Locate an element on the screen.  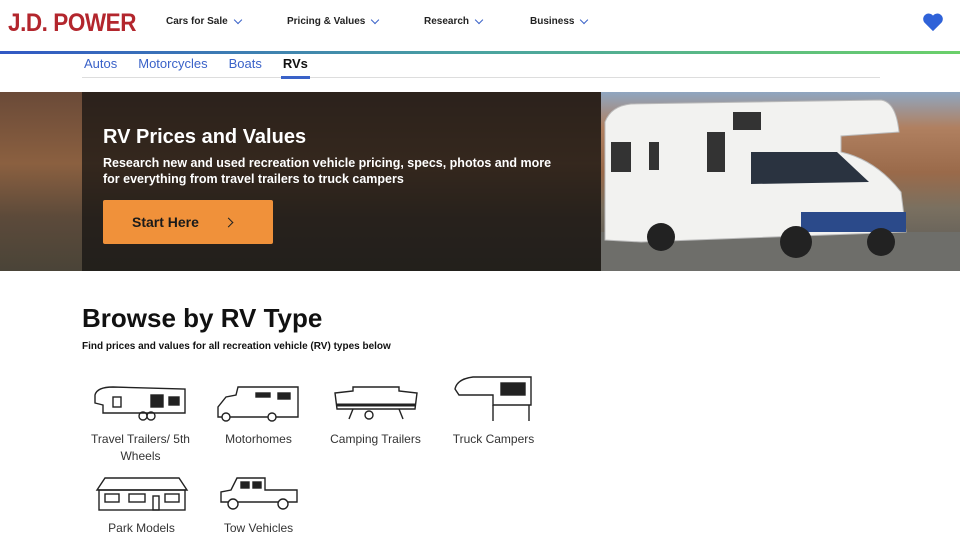
nav-label: Pricing & Values is located at coordinates (326, 21).